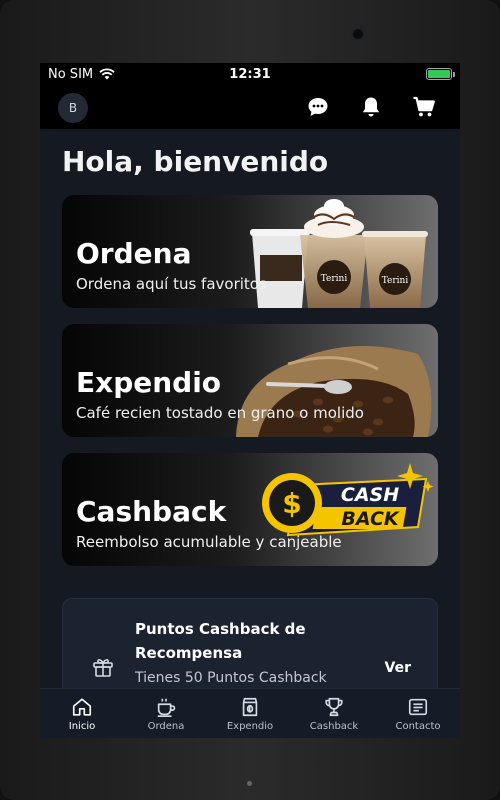  What do you see at coordinates (166, 726) in the screenshot?
I see `nav-label: Ordena` at bounding box center [166, 726].